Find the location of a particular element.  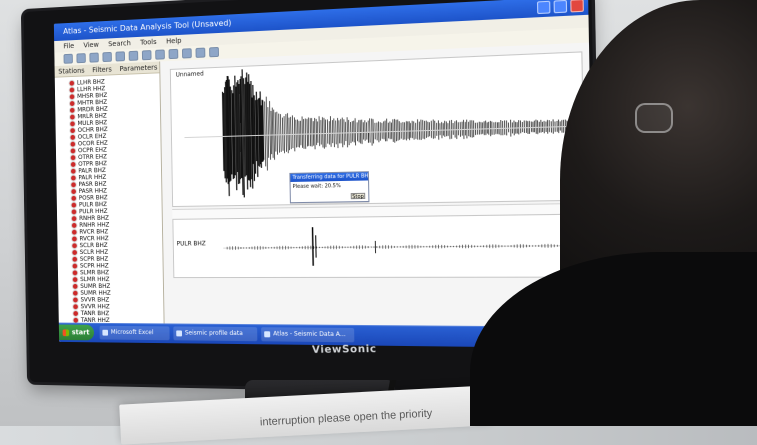

export-icon is located at coordinates (200, 53).